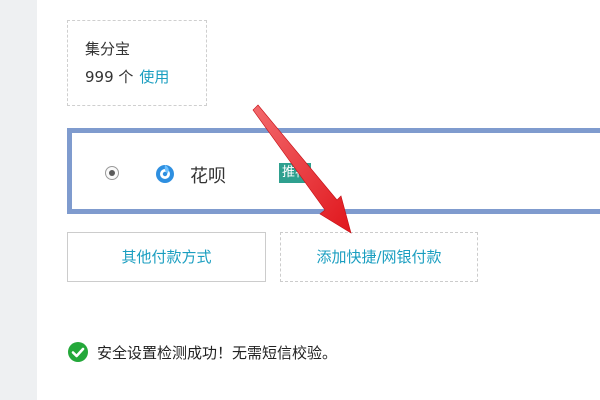 The width and height of the screenshot is (600, 400). What do you see at coordinates (154, 77) in the screenshot?
I see `use-points-link: 使用` at bounding box center [154, 77].